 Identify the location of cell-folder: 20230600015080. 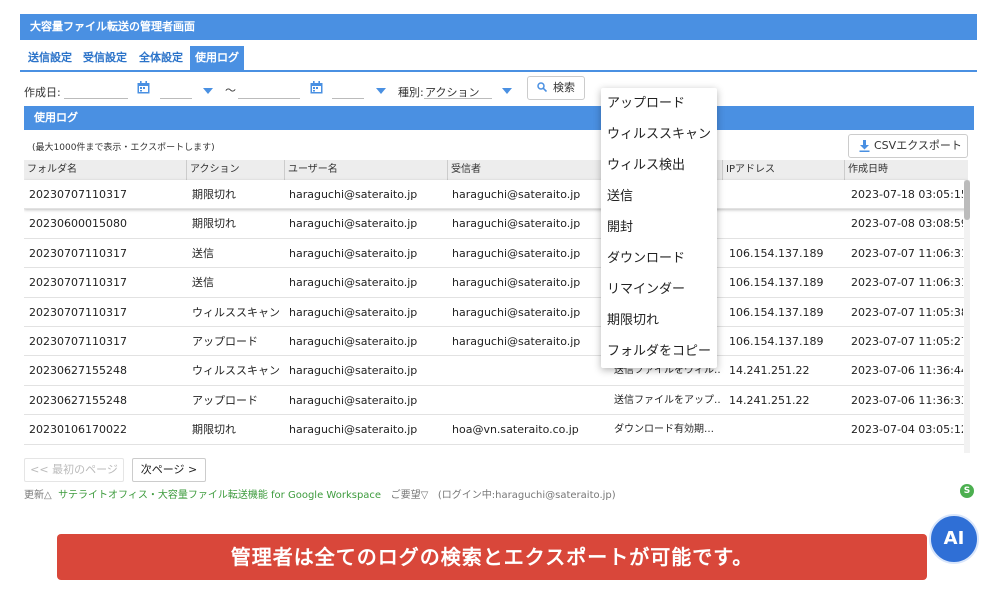
(78, 224).